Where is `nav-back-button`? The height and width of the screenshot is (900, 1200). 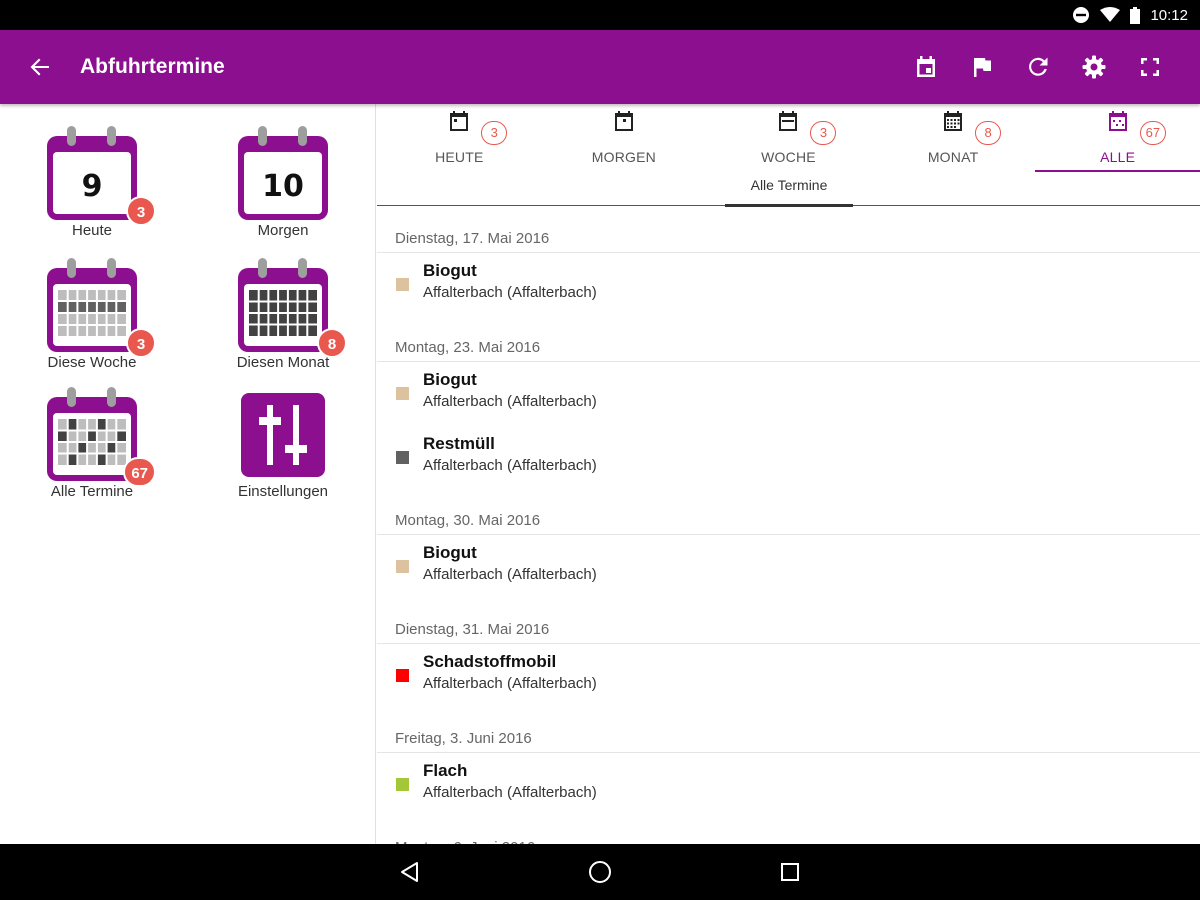 nav-back-button is located at coordinates (410, 872).